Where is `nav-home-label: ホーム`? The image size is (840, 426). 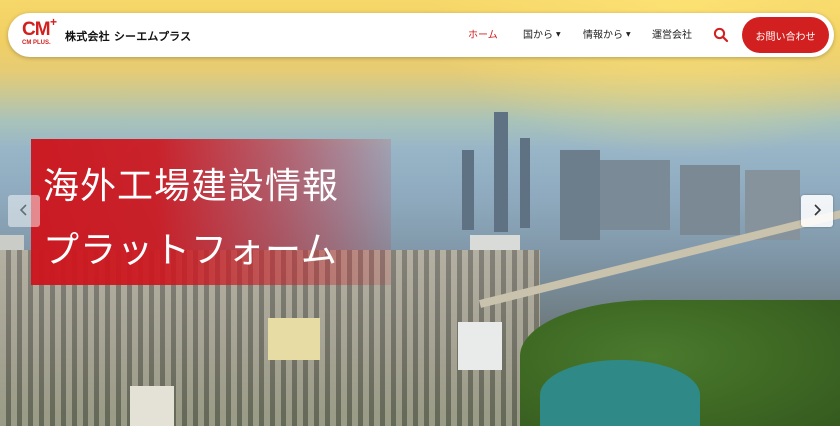
nav-home-label: ホーム is located at coordinates (483, 35).